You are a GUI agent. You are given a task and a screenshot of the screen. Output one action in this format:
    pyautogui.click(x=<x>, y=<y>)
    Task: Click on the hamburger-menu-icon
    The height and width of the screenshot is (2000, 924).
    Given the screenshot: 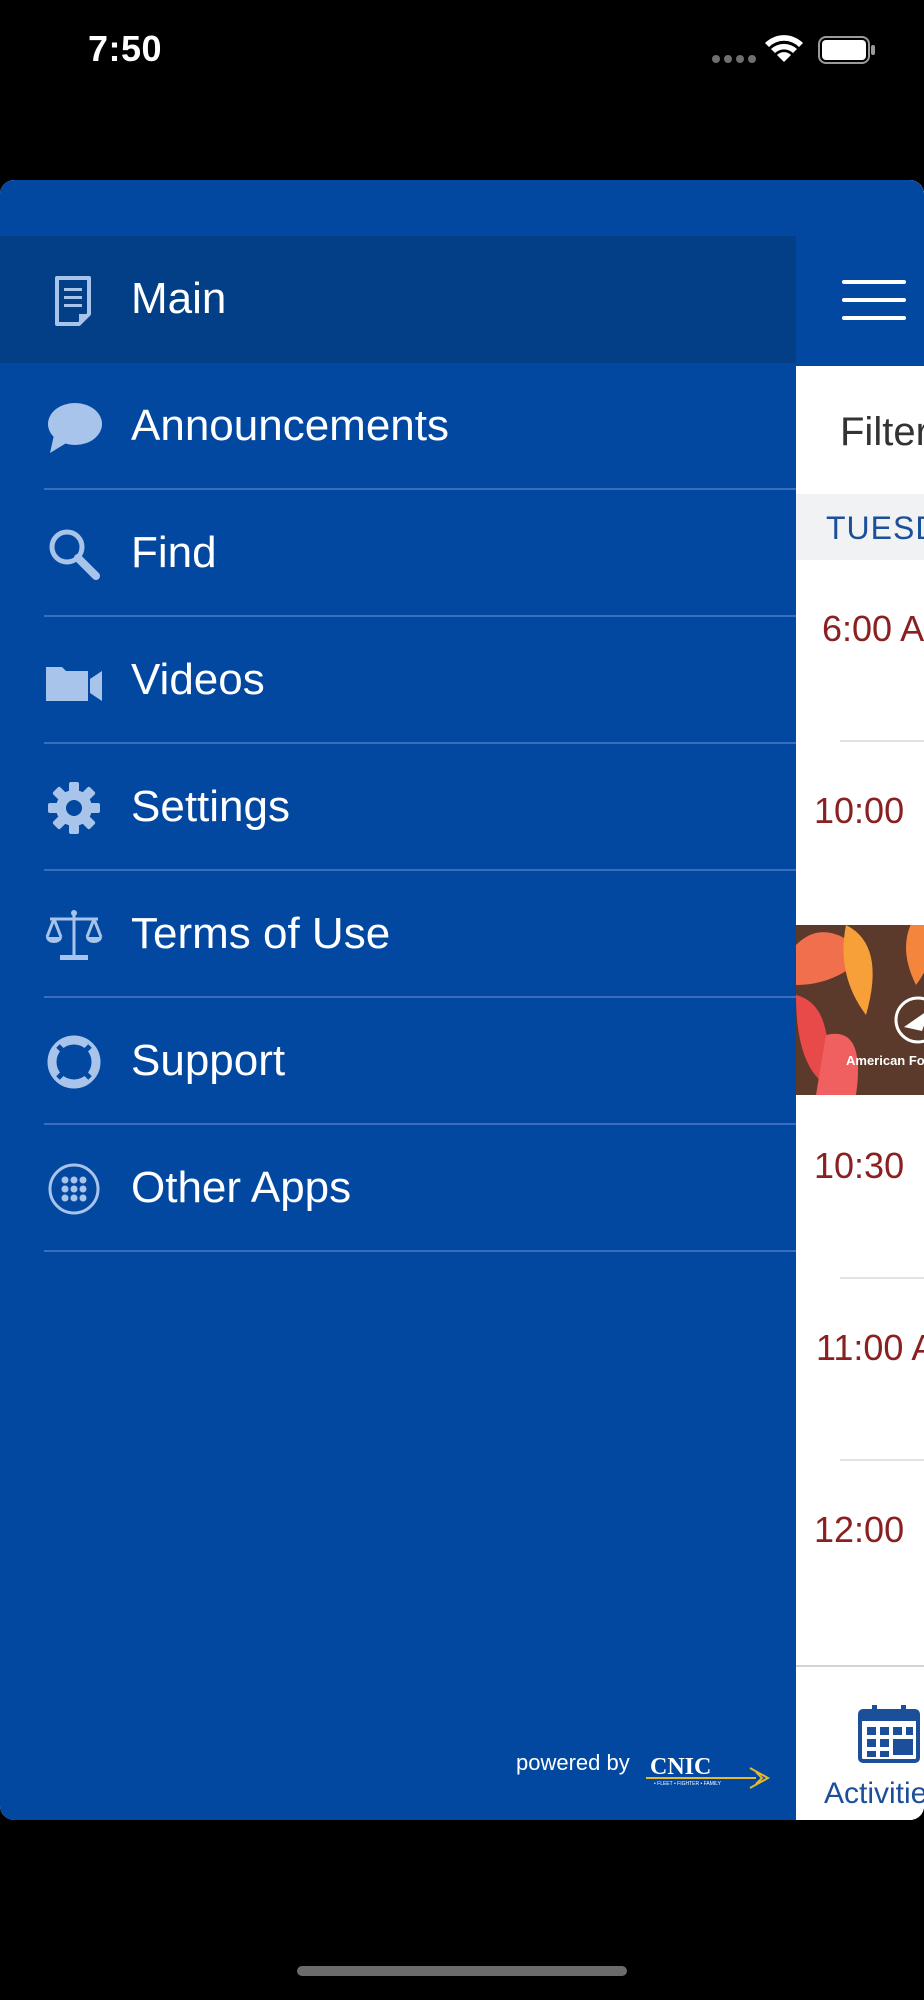 What is the action you would take?
    pyautogui.click(x=874, y=300)
    